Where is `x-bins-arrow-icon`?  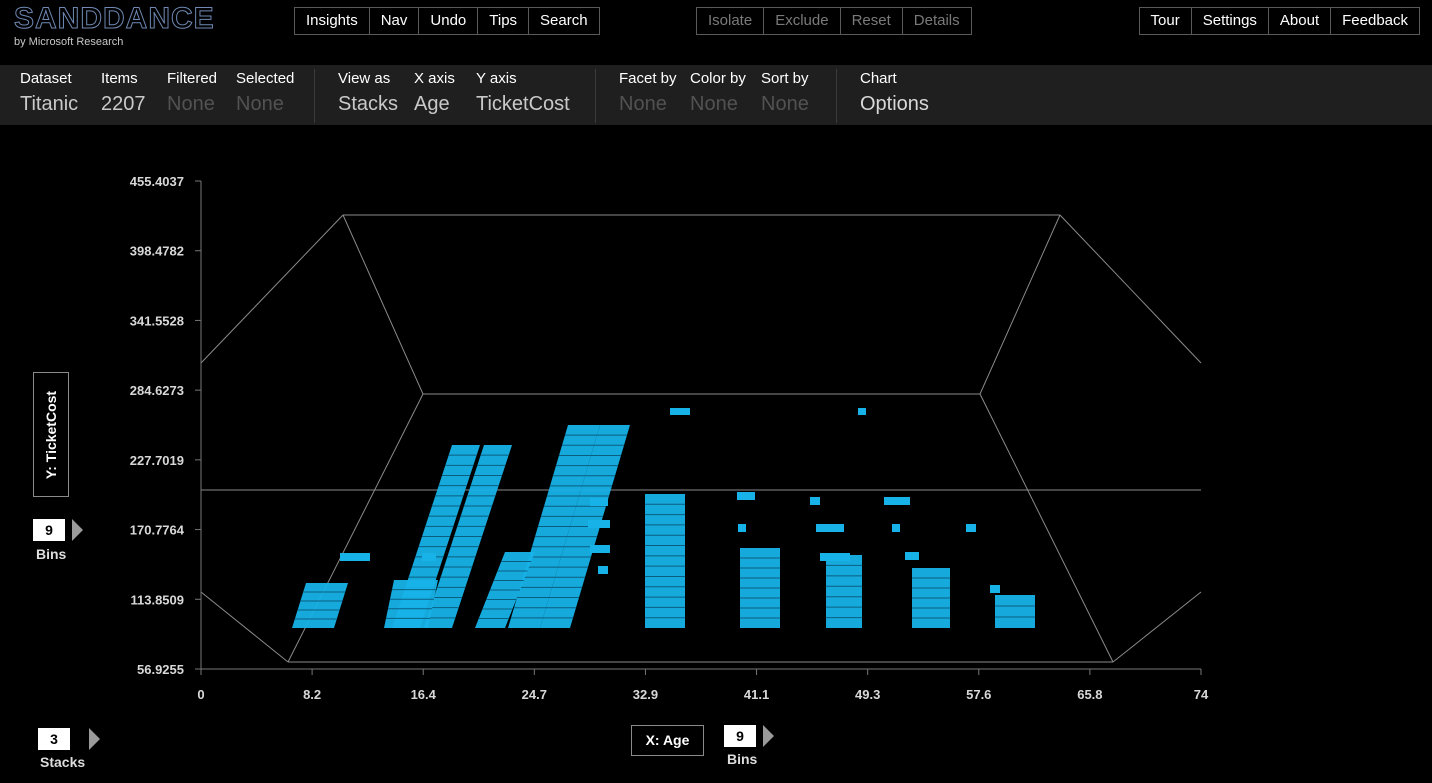 x-bins-arrow-icon is located at coordinates (768, 736).